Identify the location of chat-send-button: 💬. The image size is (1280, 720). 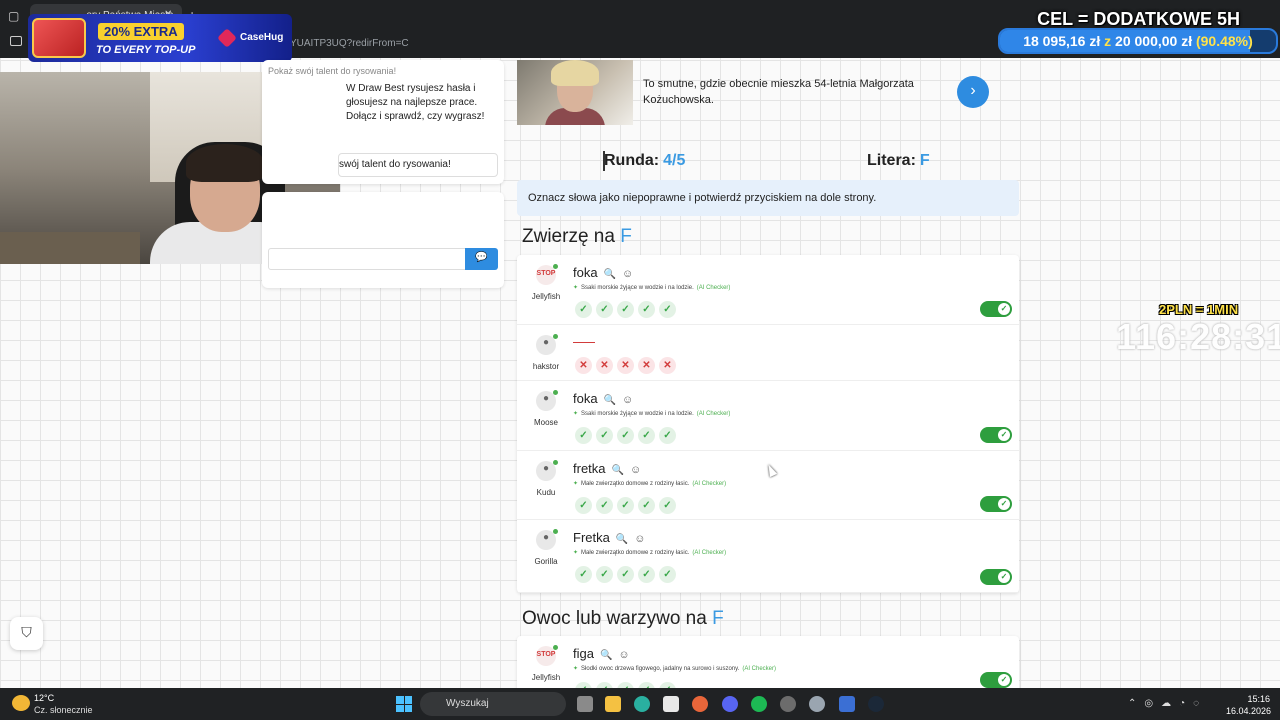
(481, 259).